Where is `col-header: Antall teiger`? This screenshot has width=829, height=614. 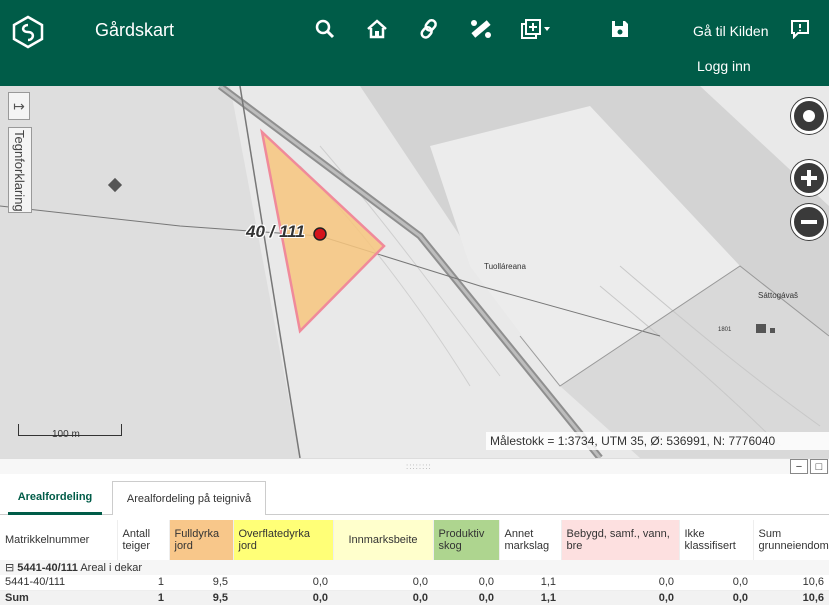
col-header: Antall teiger is located at coordinates (143, 540).